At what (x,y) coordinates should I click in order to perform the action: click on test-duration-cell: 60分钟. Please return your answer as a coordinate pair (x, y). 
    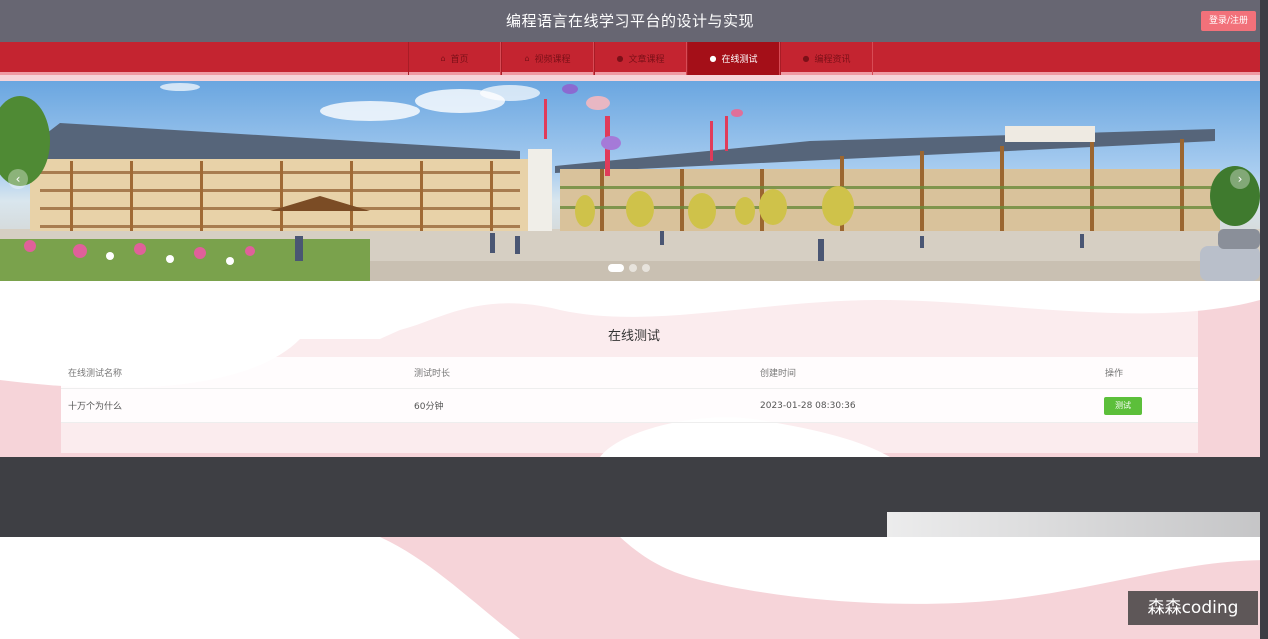
    Looking at the image, I should click on (429, 407).